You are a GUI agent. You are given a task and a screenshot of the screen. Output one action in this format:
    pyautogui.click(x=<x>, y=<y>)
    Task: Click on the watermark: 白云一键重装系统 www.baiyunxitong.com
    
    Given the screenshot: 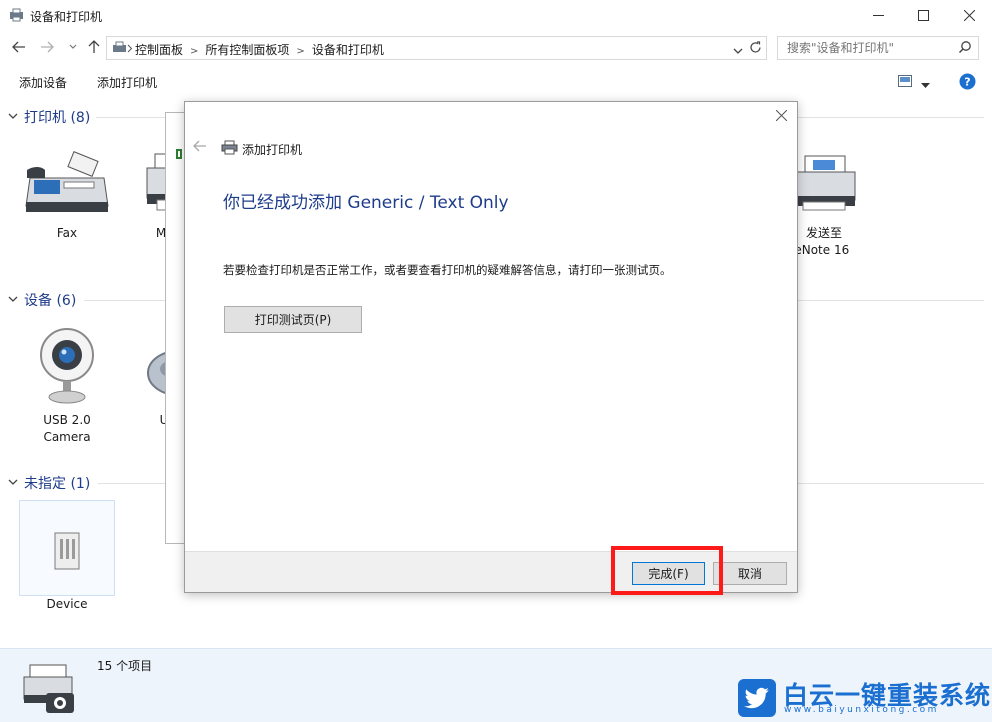 What is the action you would take?
    pyautogui.click(x=864, y=698)
    